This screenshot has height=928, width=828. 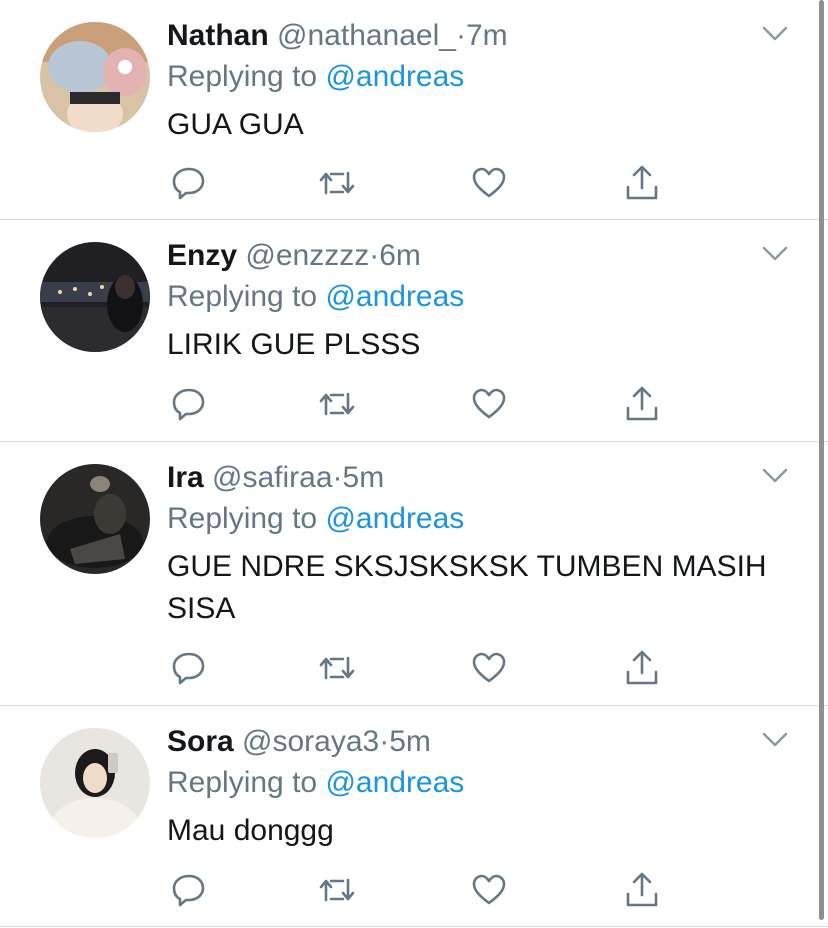 I want to click on tweet-text: GUE NDRE SKSJSKSKSK TUMBEN MASIH SISA, so click(x=467, y=587).